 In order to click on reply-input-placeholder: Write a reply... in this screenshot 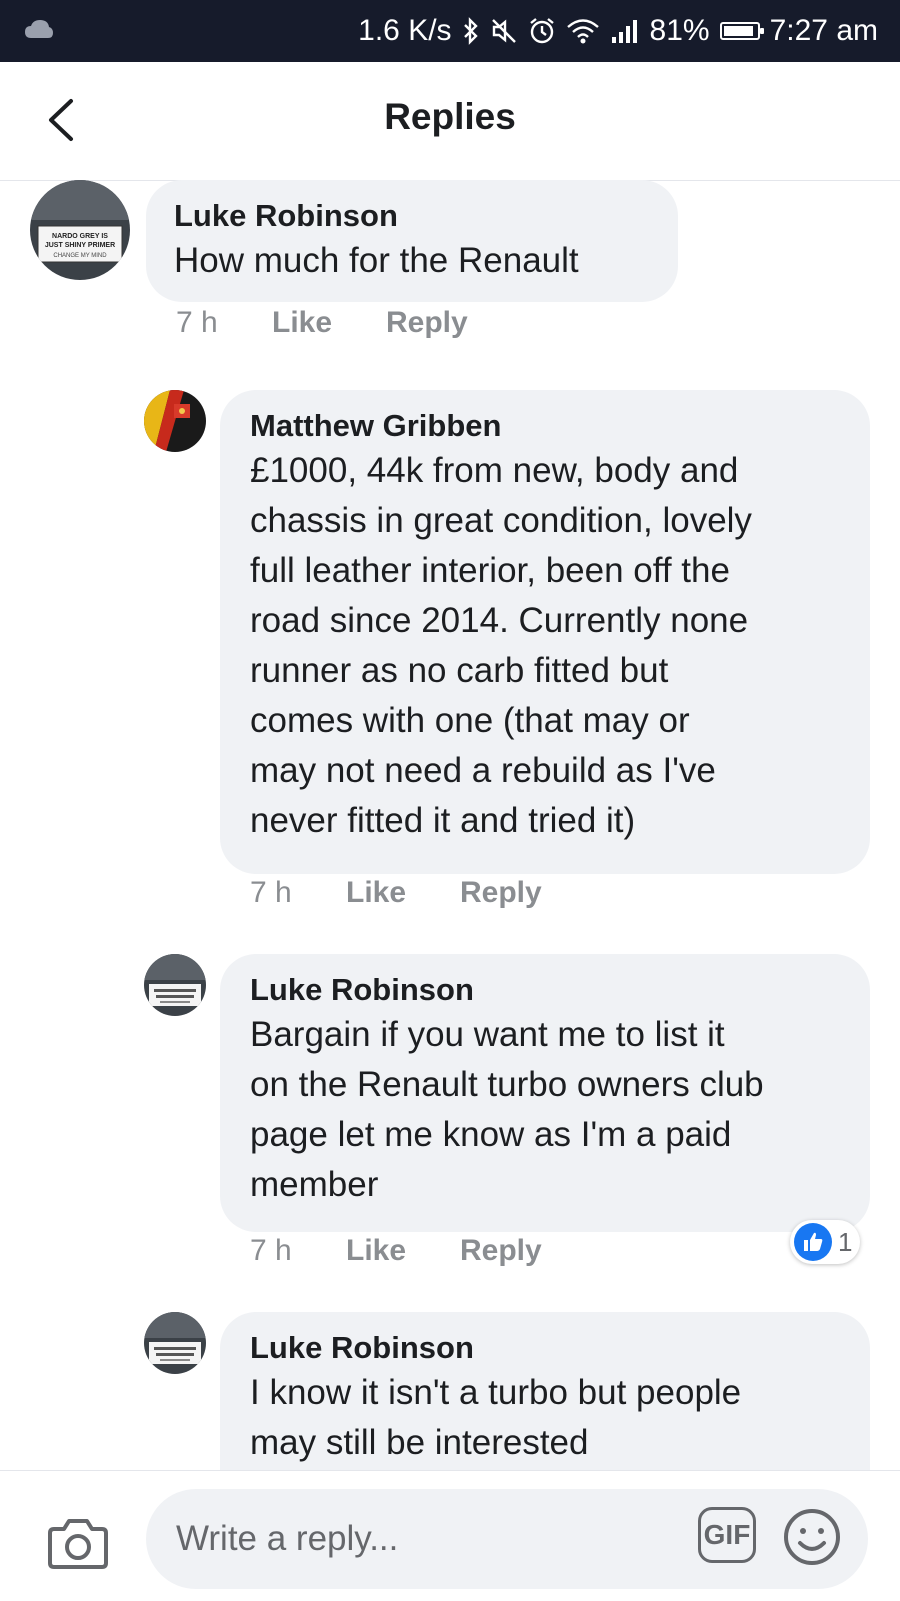, I will do `click(287, 1538)`.